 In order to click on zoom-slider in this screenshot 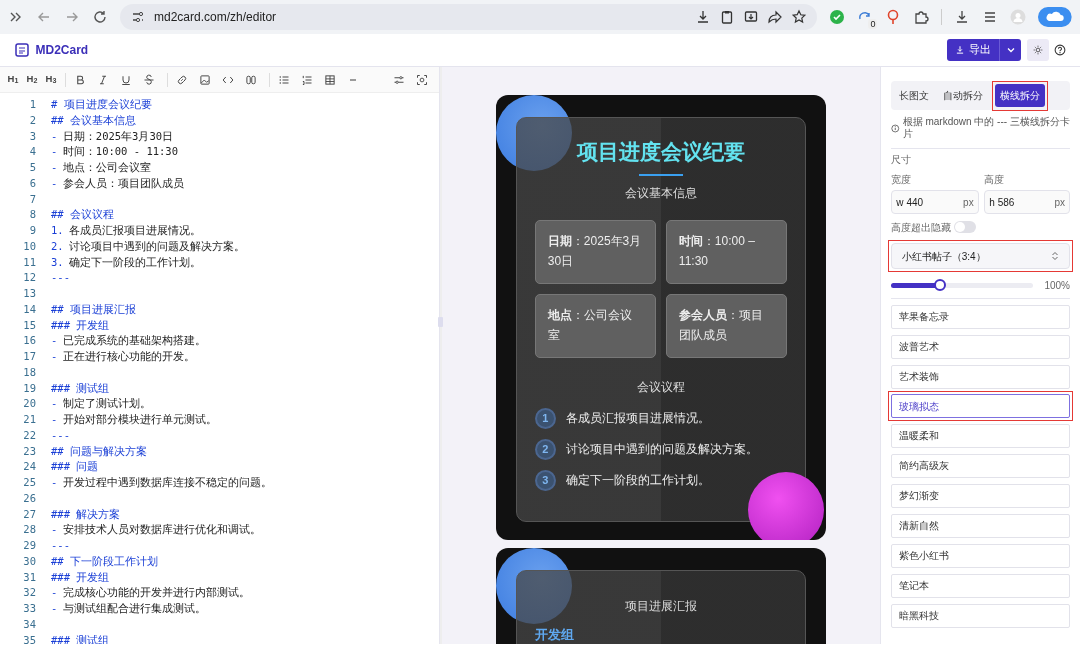, I will do `click(962, 285)`.